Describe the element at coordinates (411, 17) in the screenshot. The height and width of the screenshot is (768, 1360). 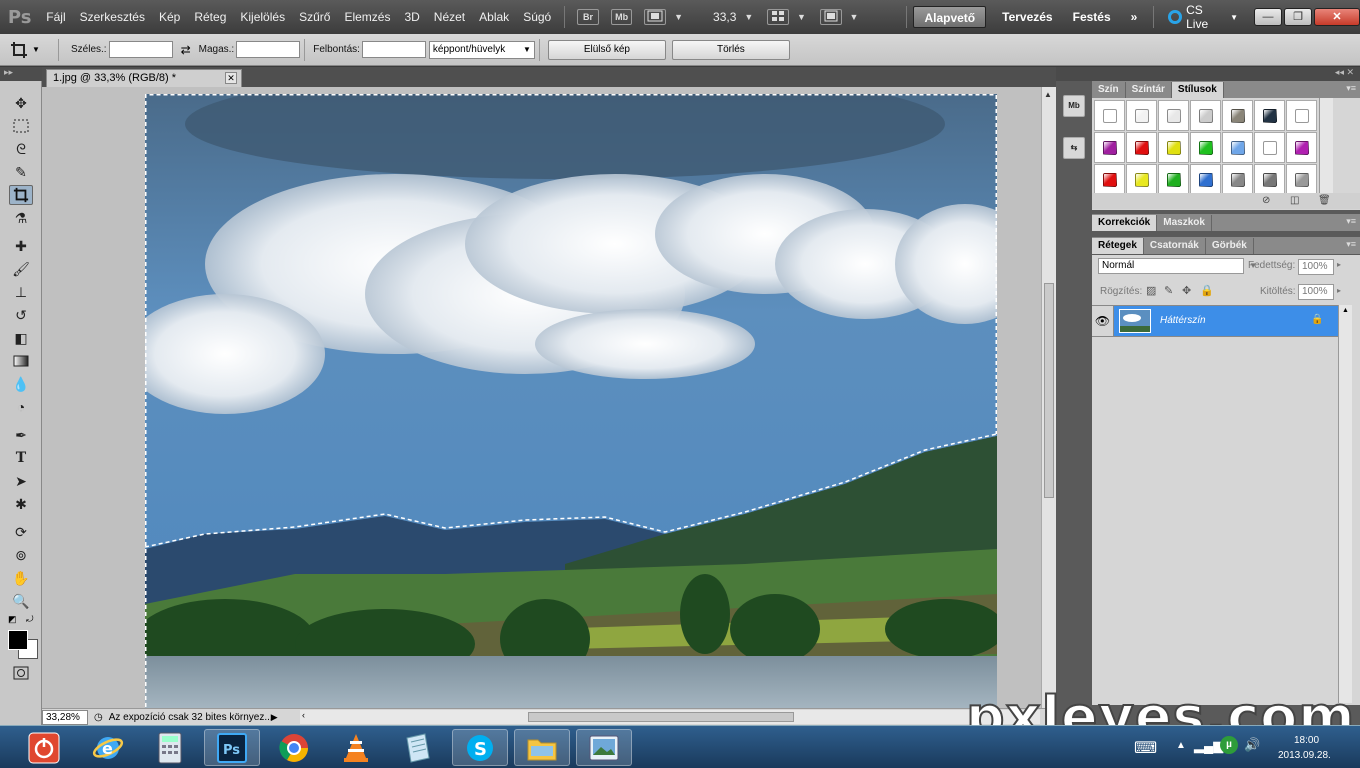
I see `menu-3d: 3D` at that location.